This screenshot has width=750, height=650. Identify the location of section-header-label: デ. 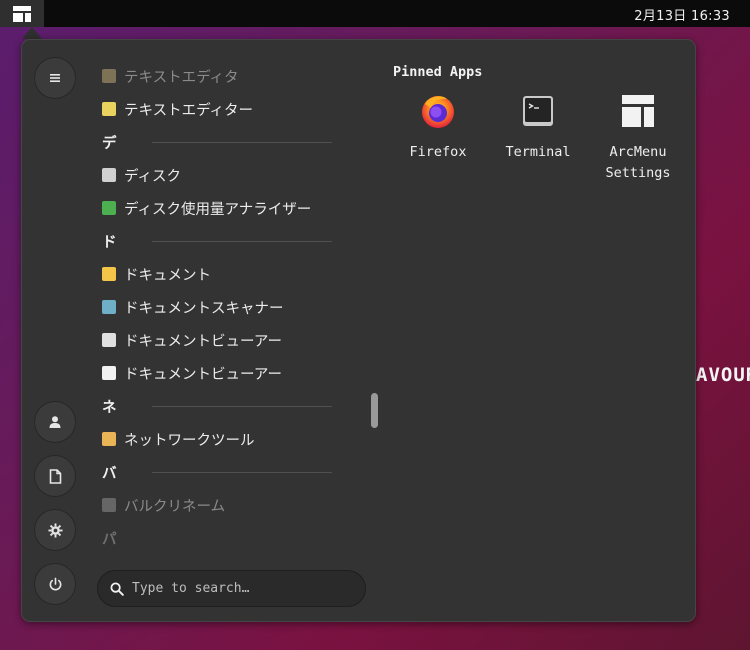
(109, 143).